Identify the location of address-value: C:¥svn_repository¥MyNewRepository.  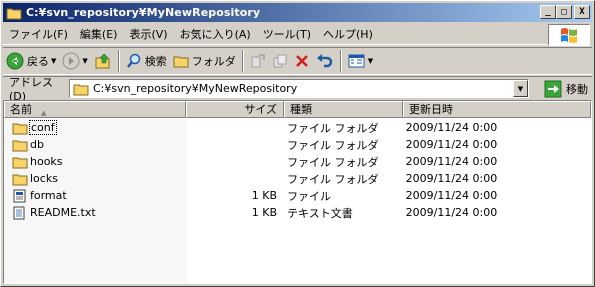
(195, 88).